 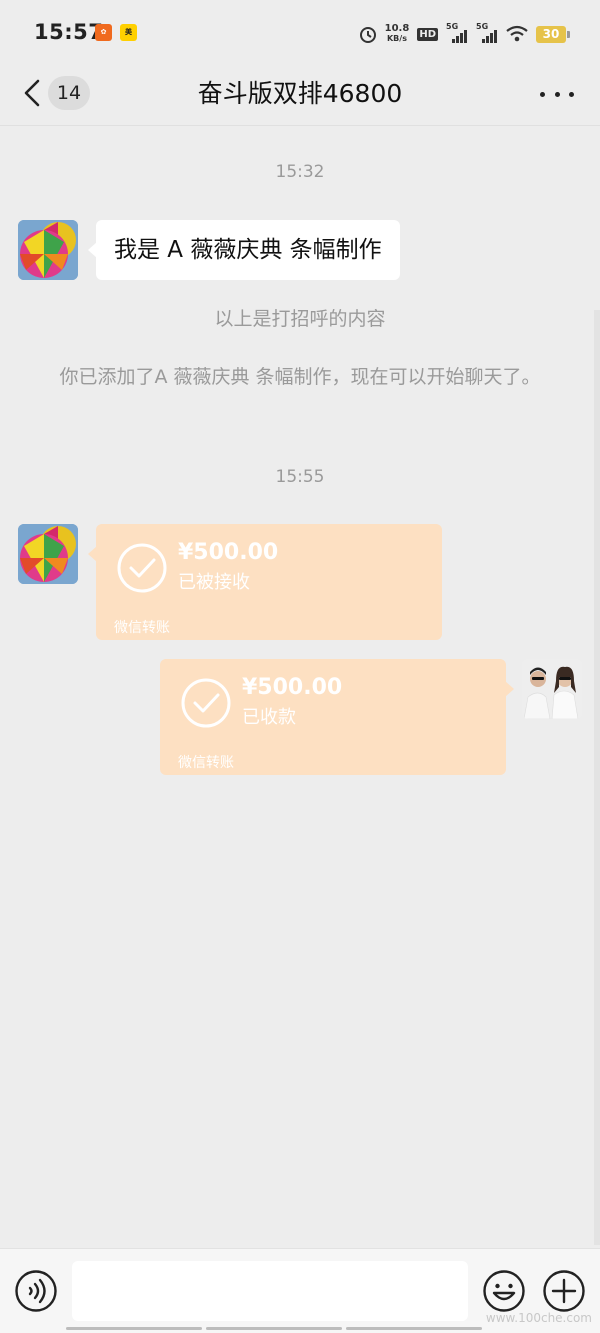 I want to click on status-bar: 15:57 ✿ 美 10.8 KB/s HD 5G 5G 30, so click(x=300, y=31).